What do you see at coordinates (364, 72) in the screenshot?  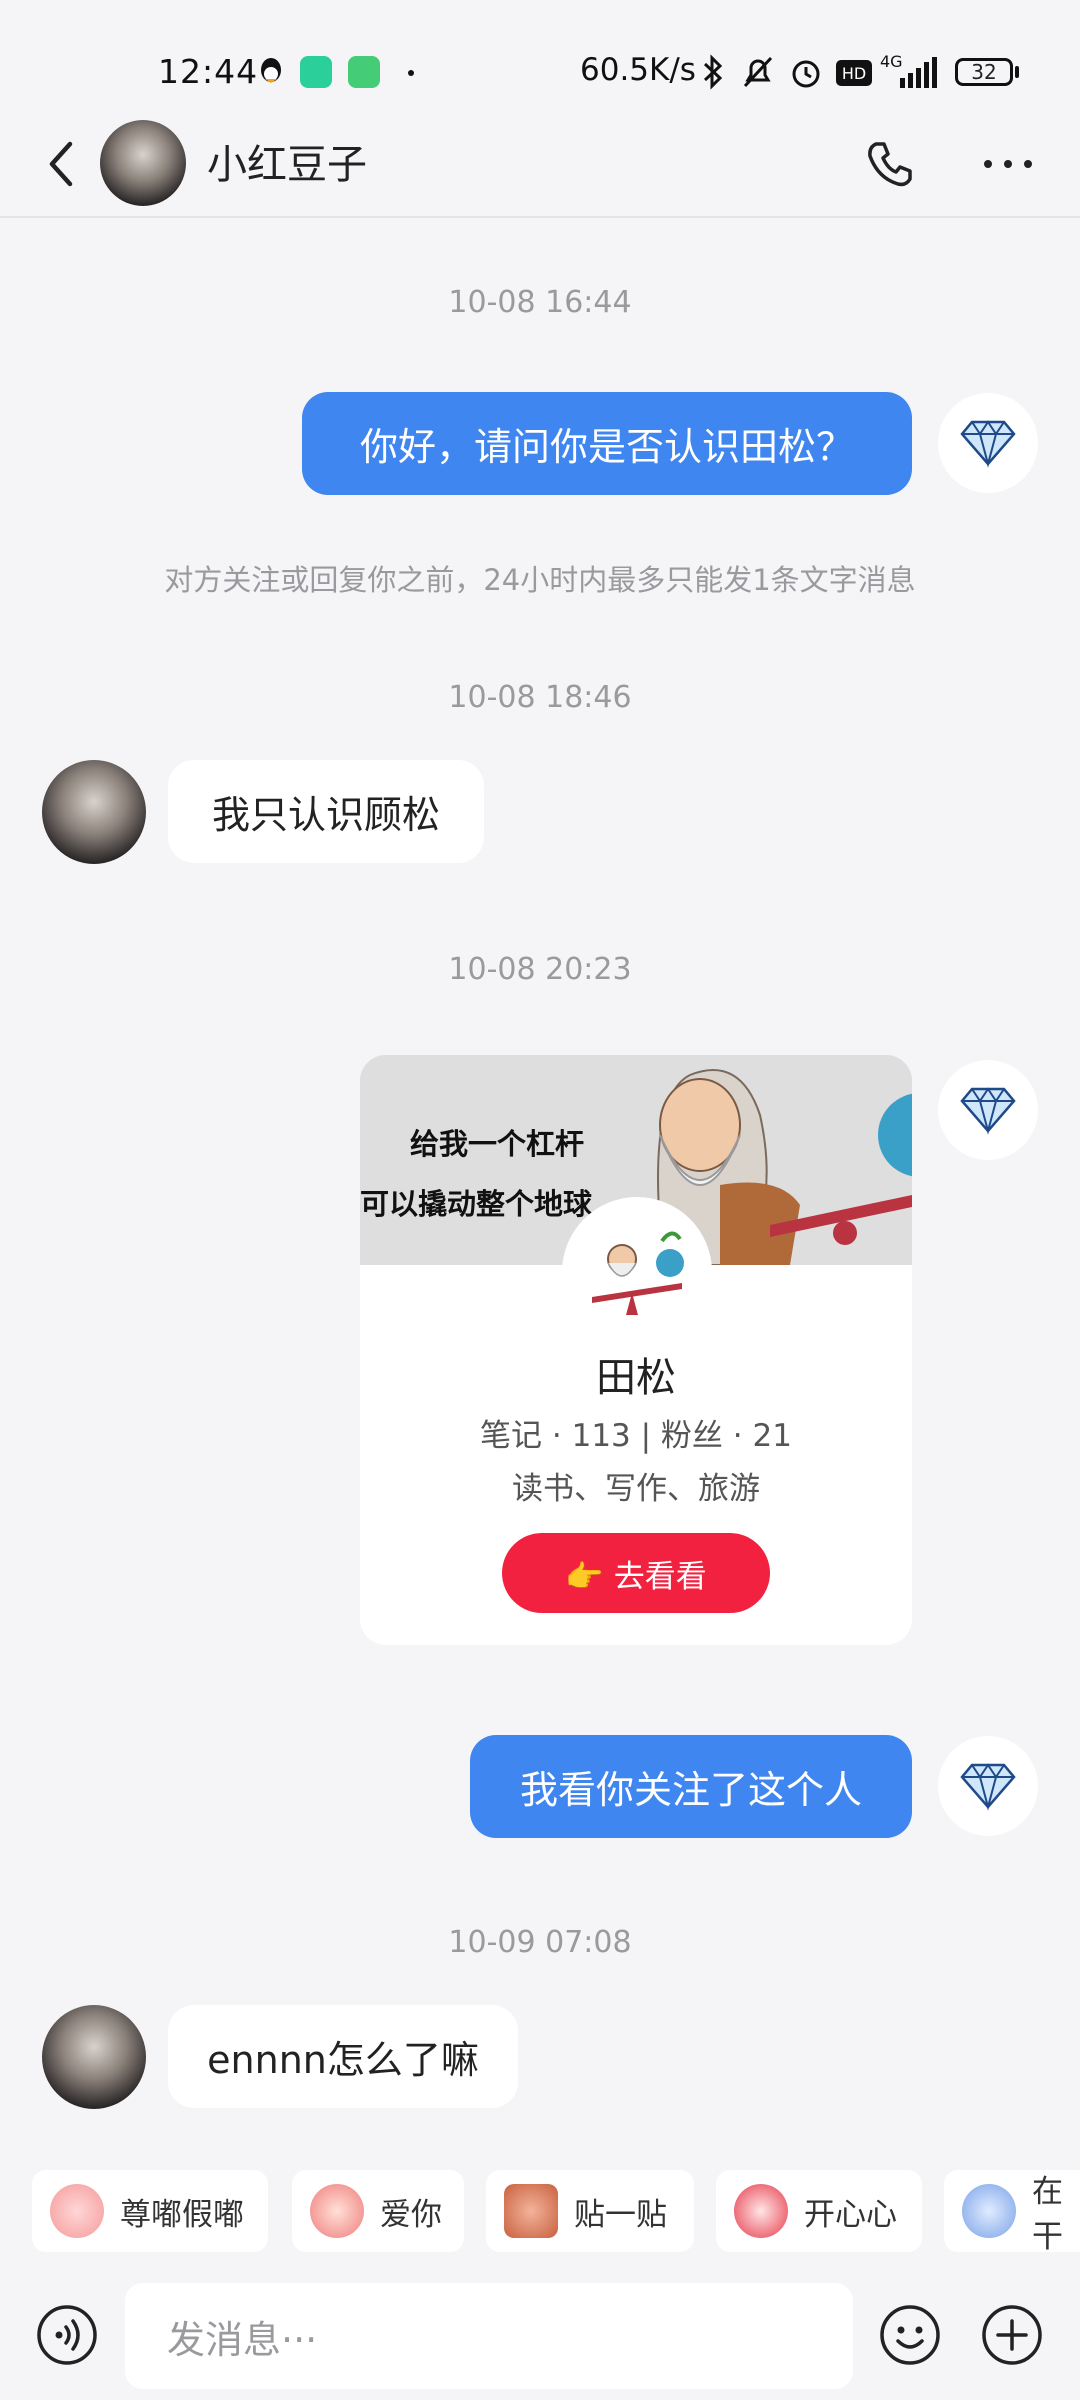 I see `cat-app-icon` at bounding box center [364, 72].